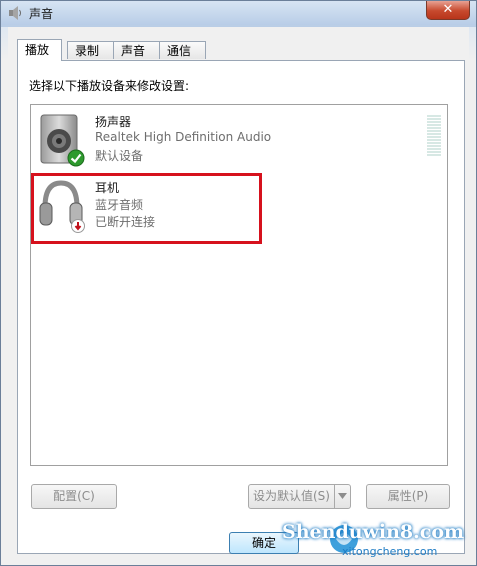  I want to click on close-button: ✕, so click(448, 10).